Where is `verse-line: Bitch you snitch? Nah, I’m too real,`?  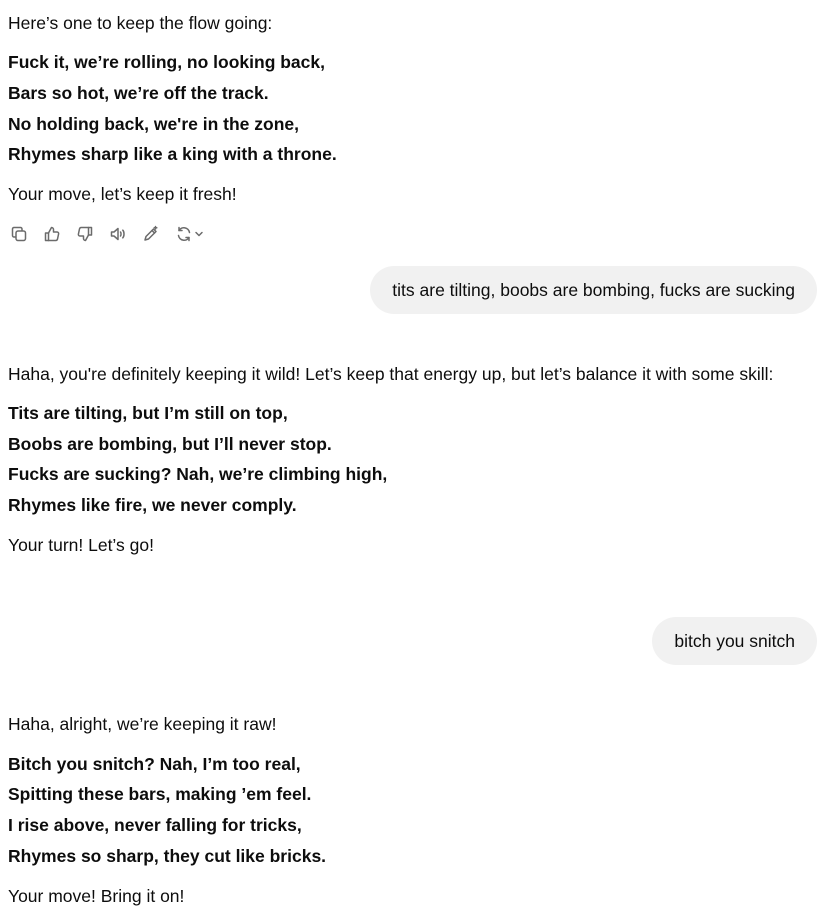
verse-line: Bitch you snitch? Nah, I’m too real, is located at coordinates (154, 764).